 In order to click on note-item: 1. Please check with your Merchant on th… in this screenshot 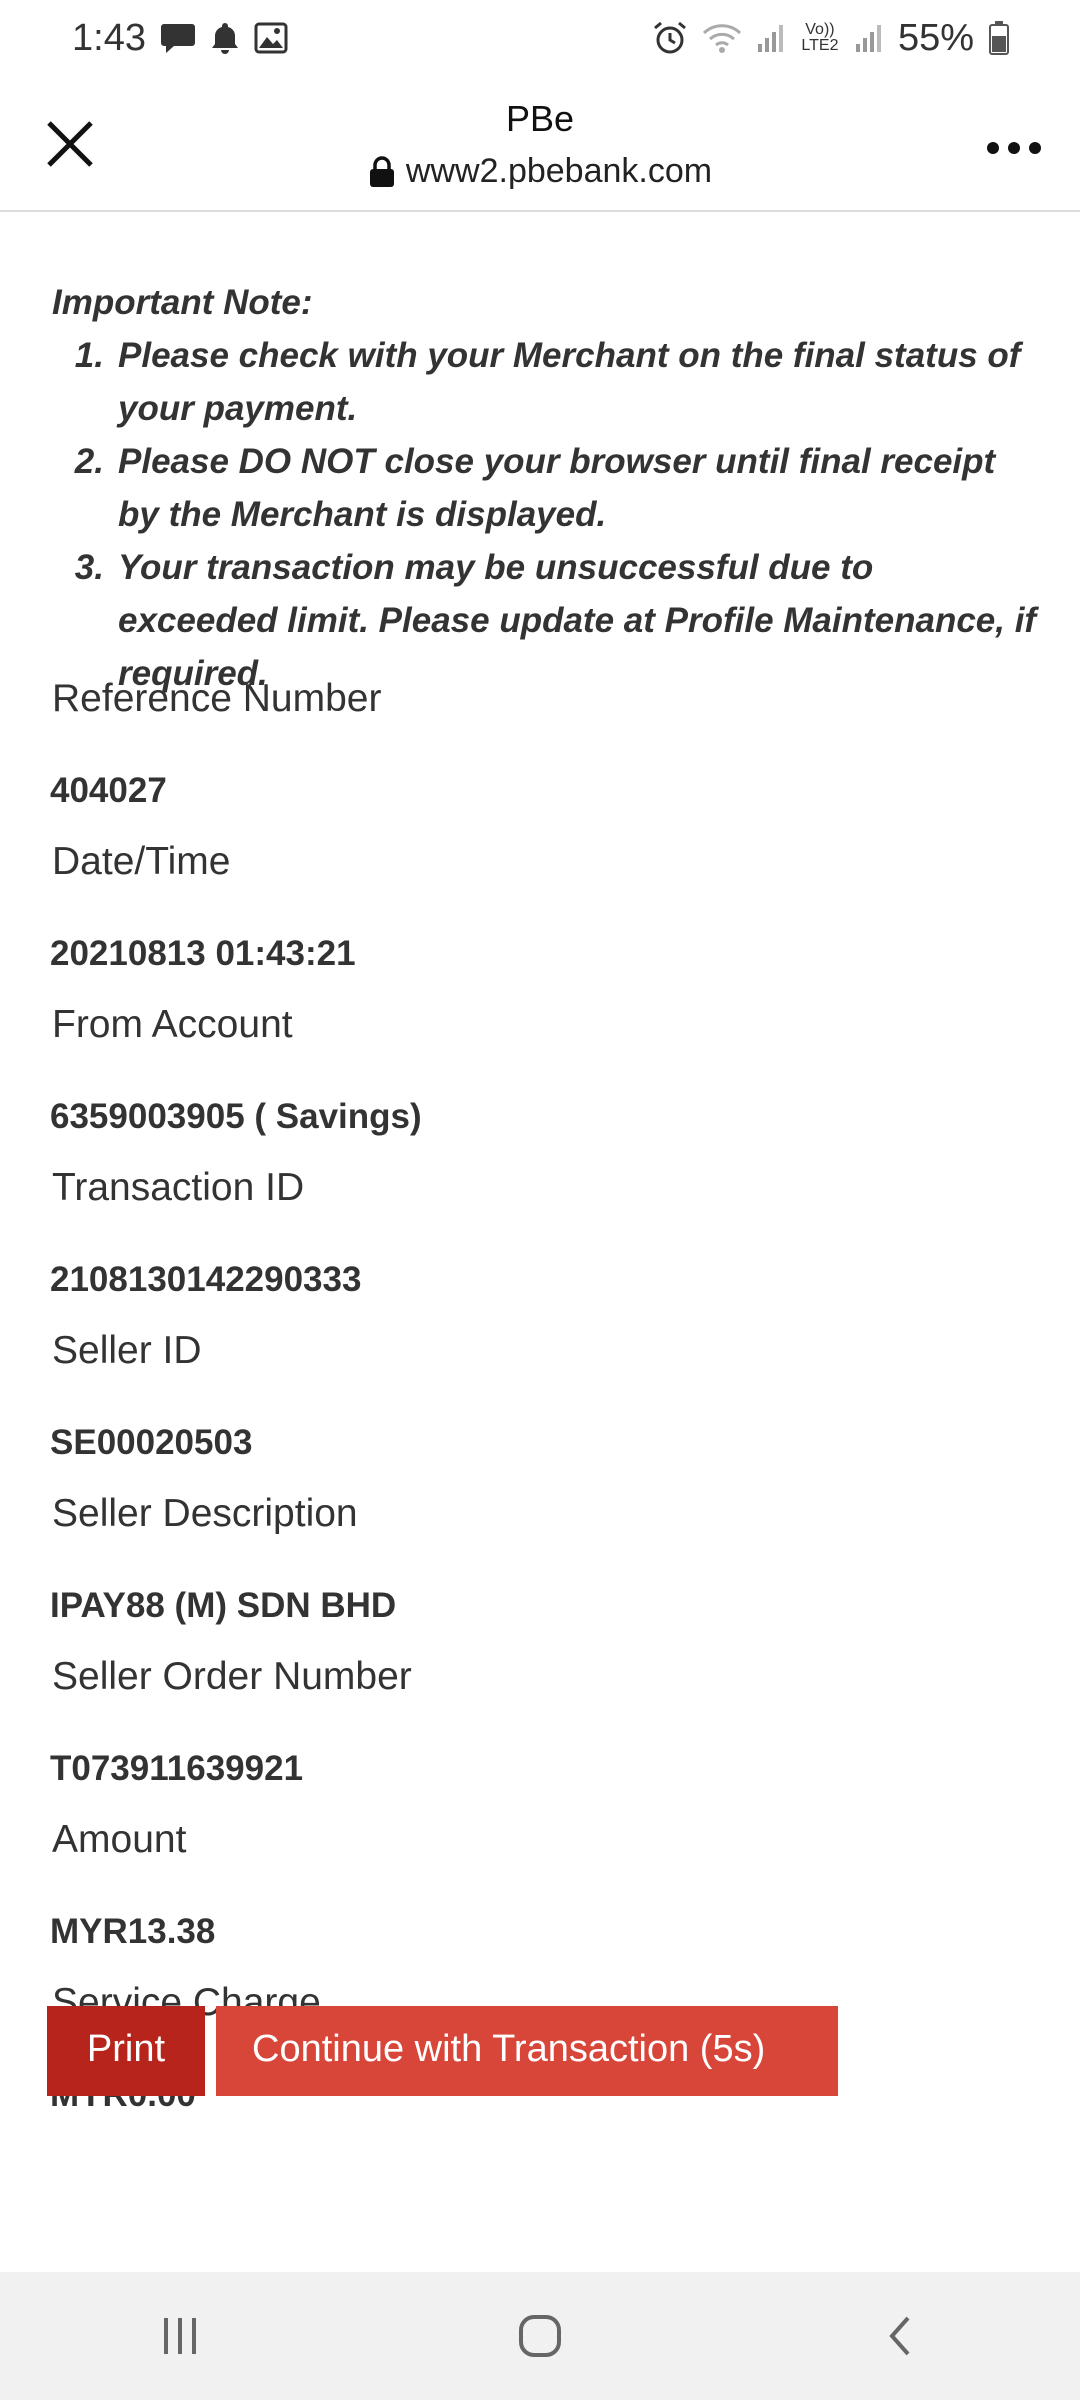, I will do `click(547, 382)`.